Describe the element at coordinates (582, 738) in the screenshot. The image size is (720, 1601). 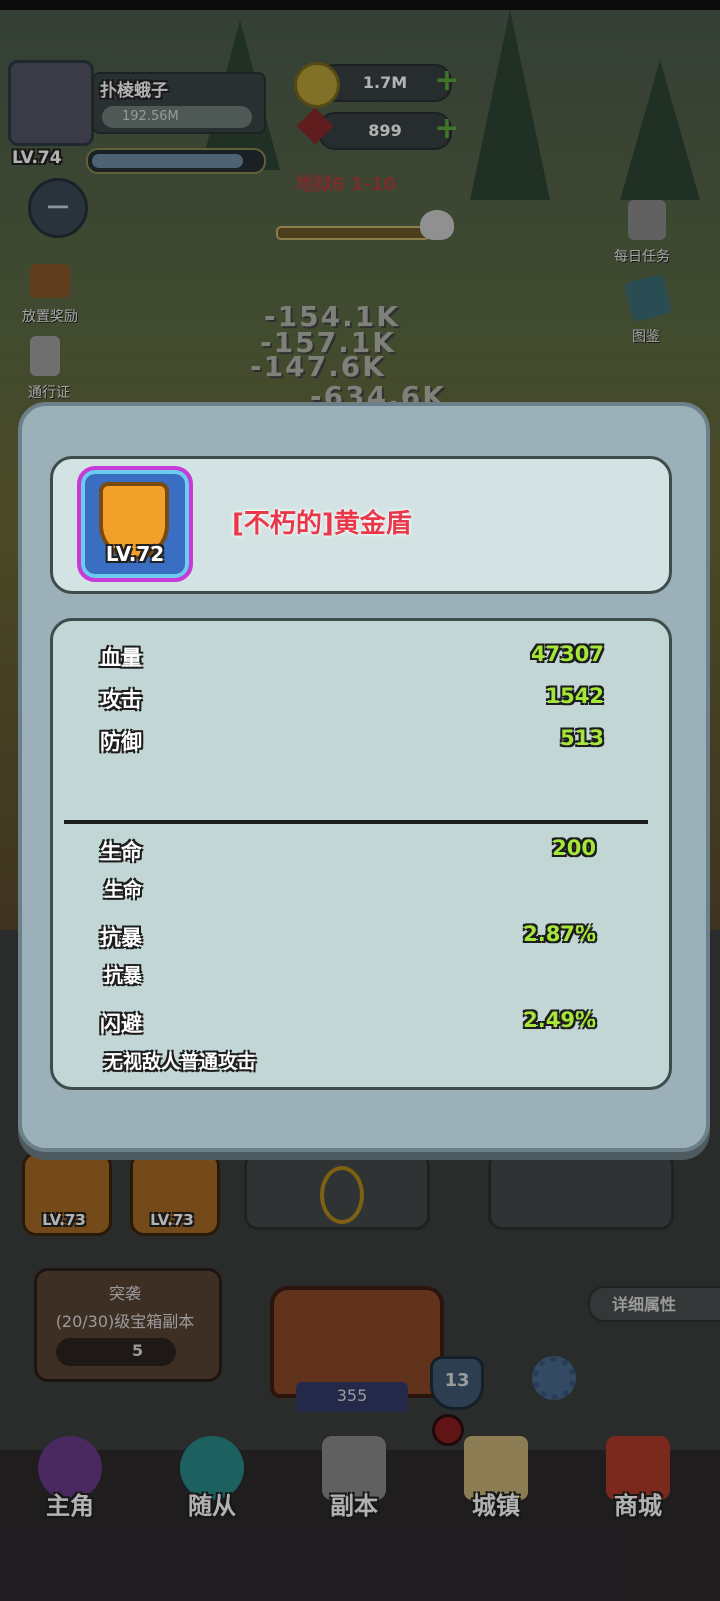
I see `stat-value: 513` at that location.